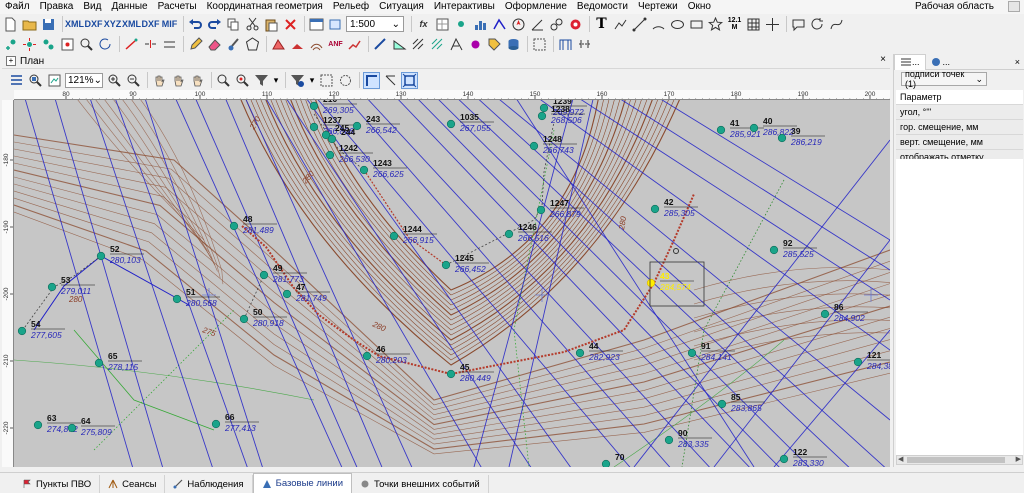 The height and width of the screenshot is (493, 1024). Describe the element at coordinates (354, 44) in the screenshot. I see `break-line-icon` at that location.